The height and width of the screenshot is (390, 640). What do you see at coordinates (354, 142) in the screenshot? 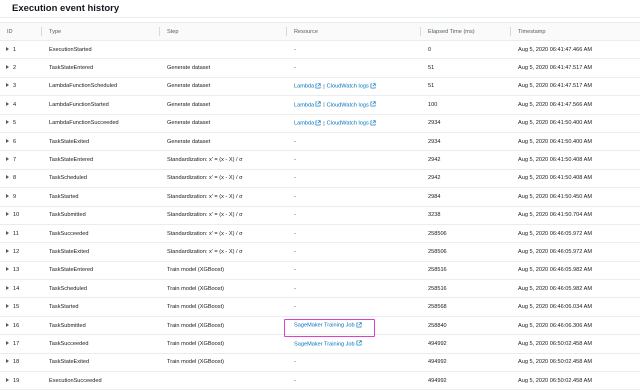
I see `cell-resource: -` at bounding box center [354, 142].